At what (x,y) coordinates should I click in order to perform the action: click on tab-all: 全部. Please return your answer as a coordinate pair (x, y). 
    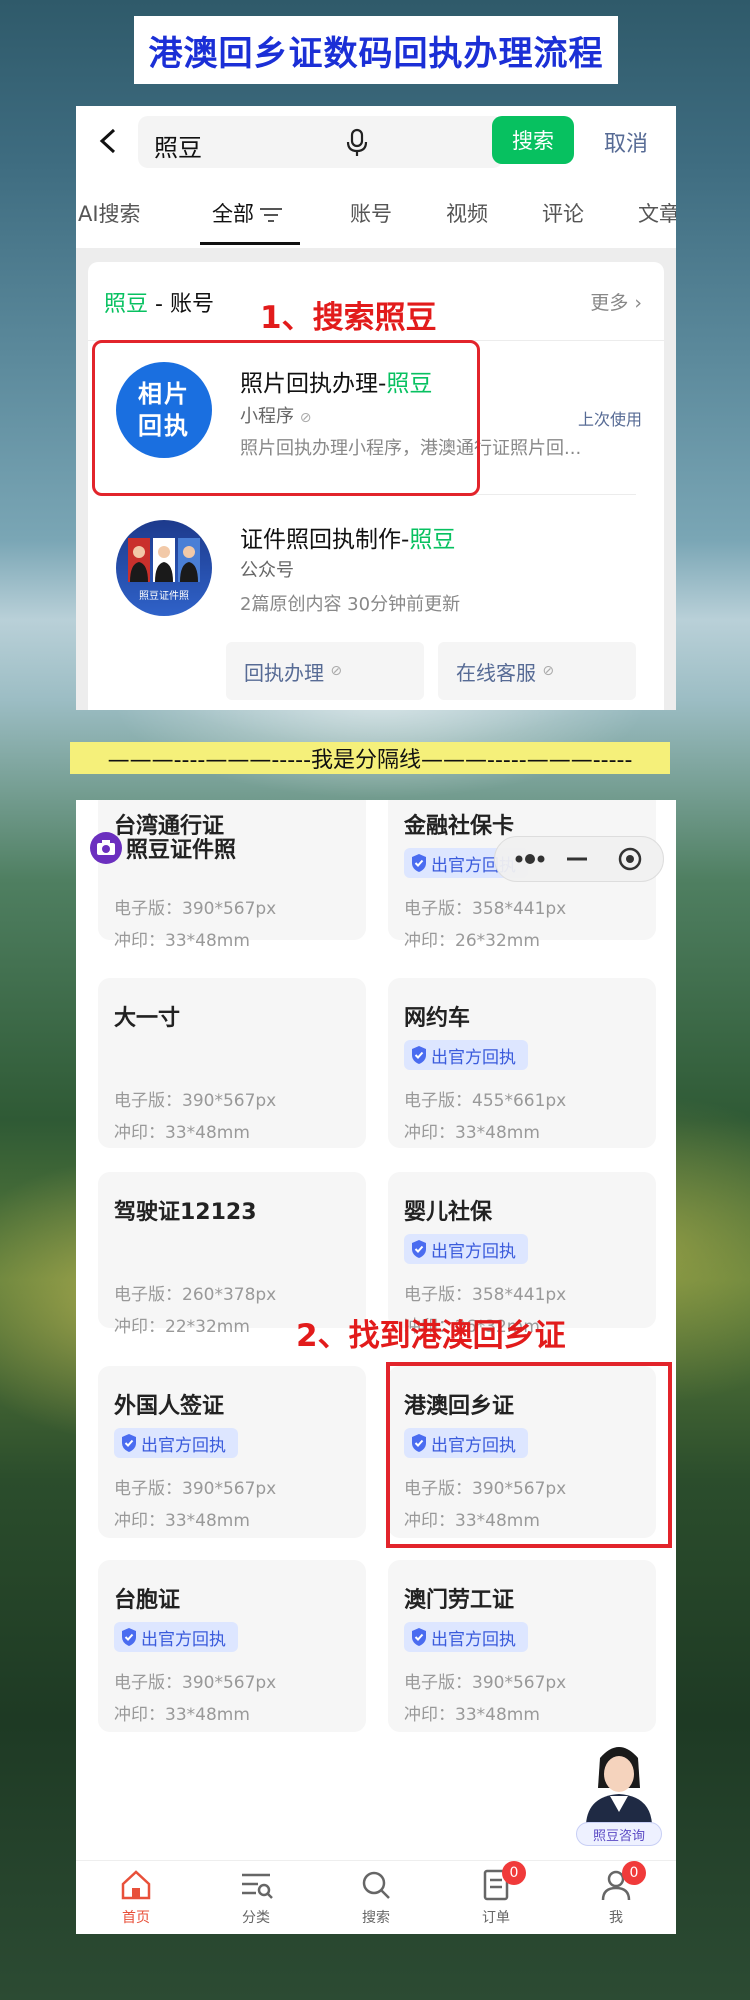
    Looking at the image, I should click on (247, 213).